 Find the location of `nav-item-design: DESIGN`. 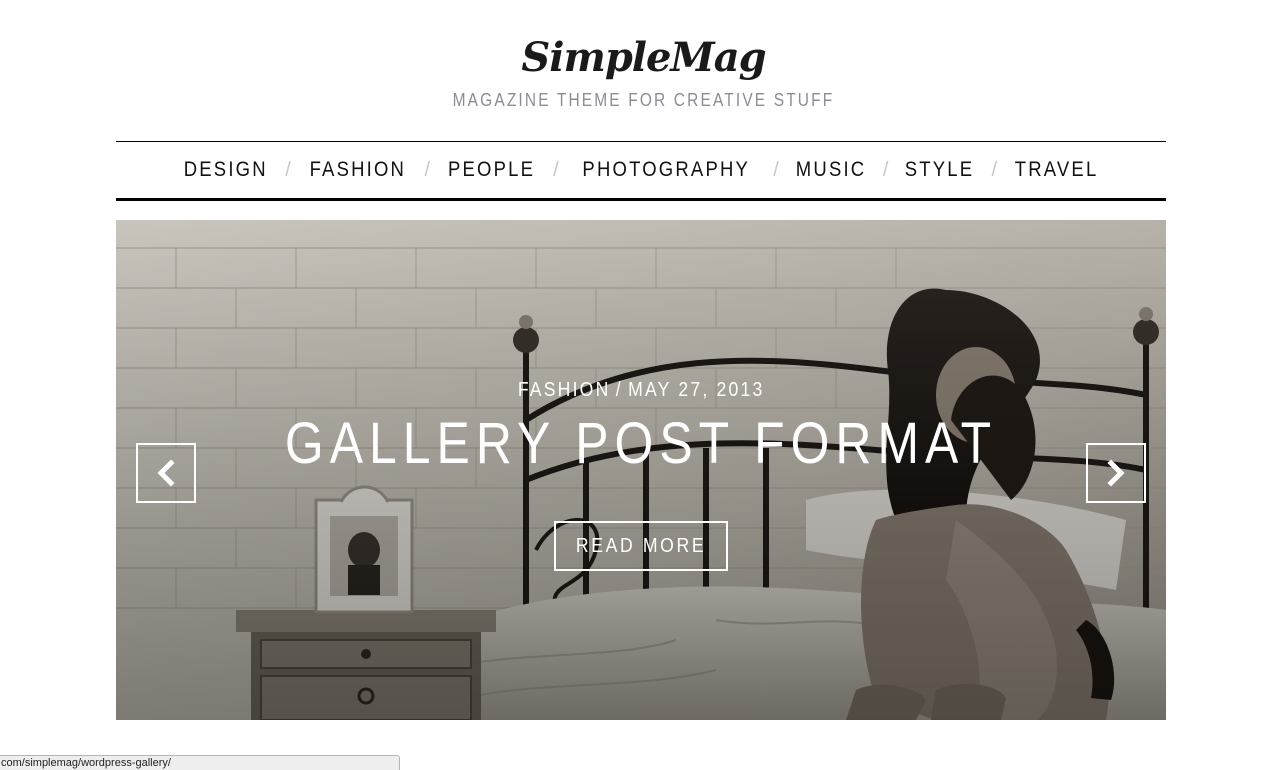

nav-item-design: DESIGN is located at coordinates (226, 170).